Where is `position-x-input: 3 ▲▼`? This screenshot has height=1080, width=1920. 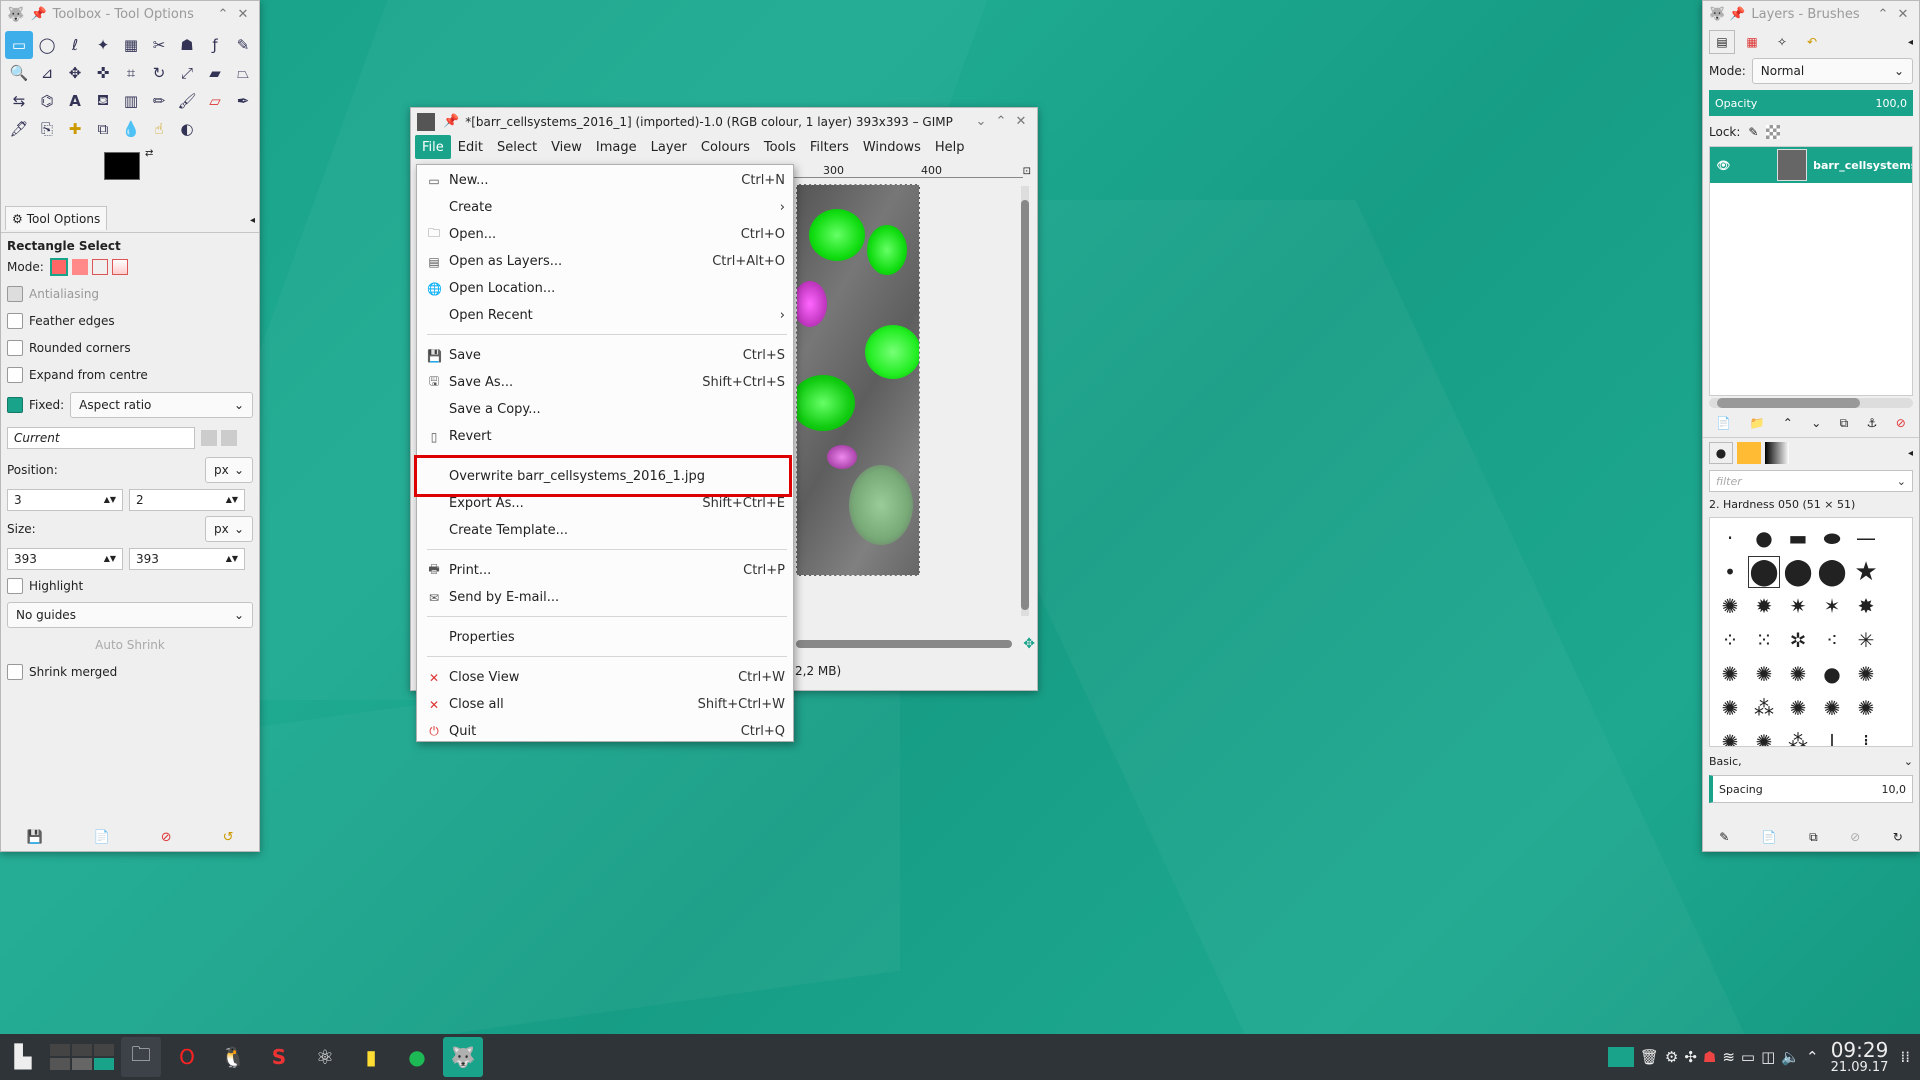 position-x-input: 3 ▲▼ is located at coordinates (65, 499).